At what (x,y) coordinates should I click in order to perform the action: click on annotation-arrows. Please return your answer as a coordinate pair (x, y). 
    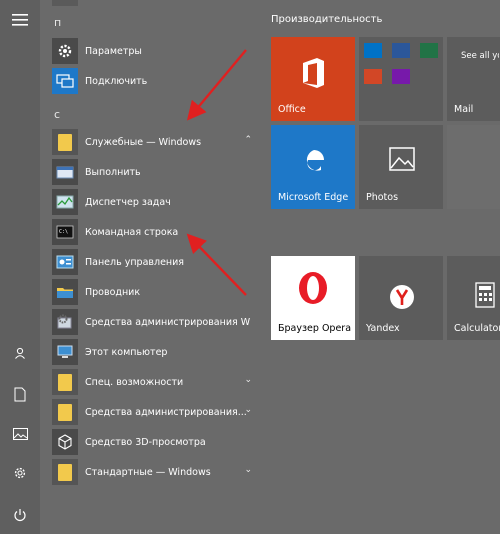
    Looking at the image, I should click on (216, 172).